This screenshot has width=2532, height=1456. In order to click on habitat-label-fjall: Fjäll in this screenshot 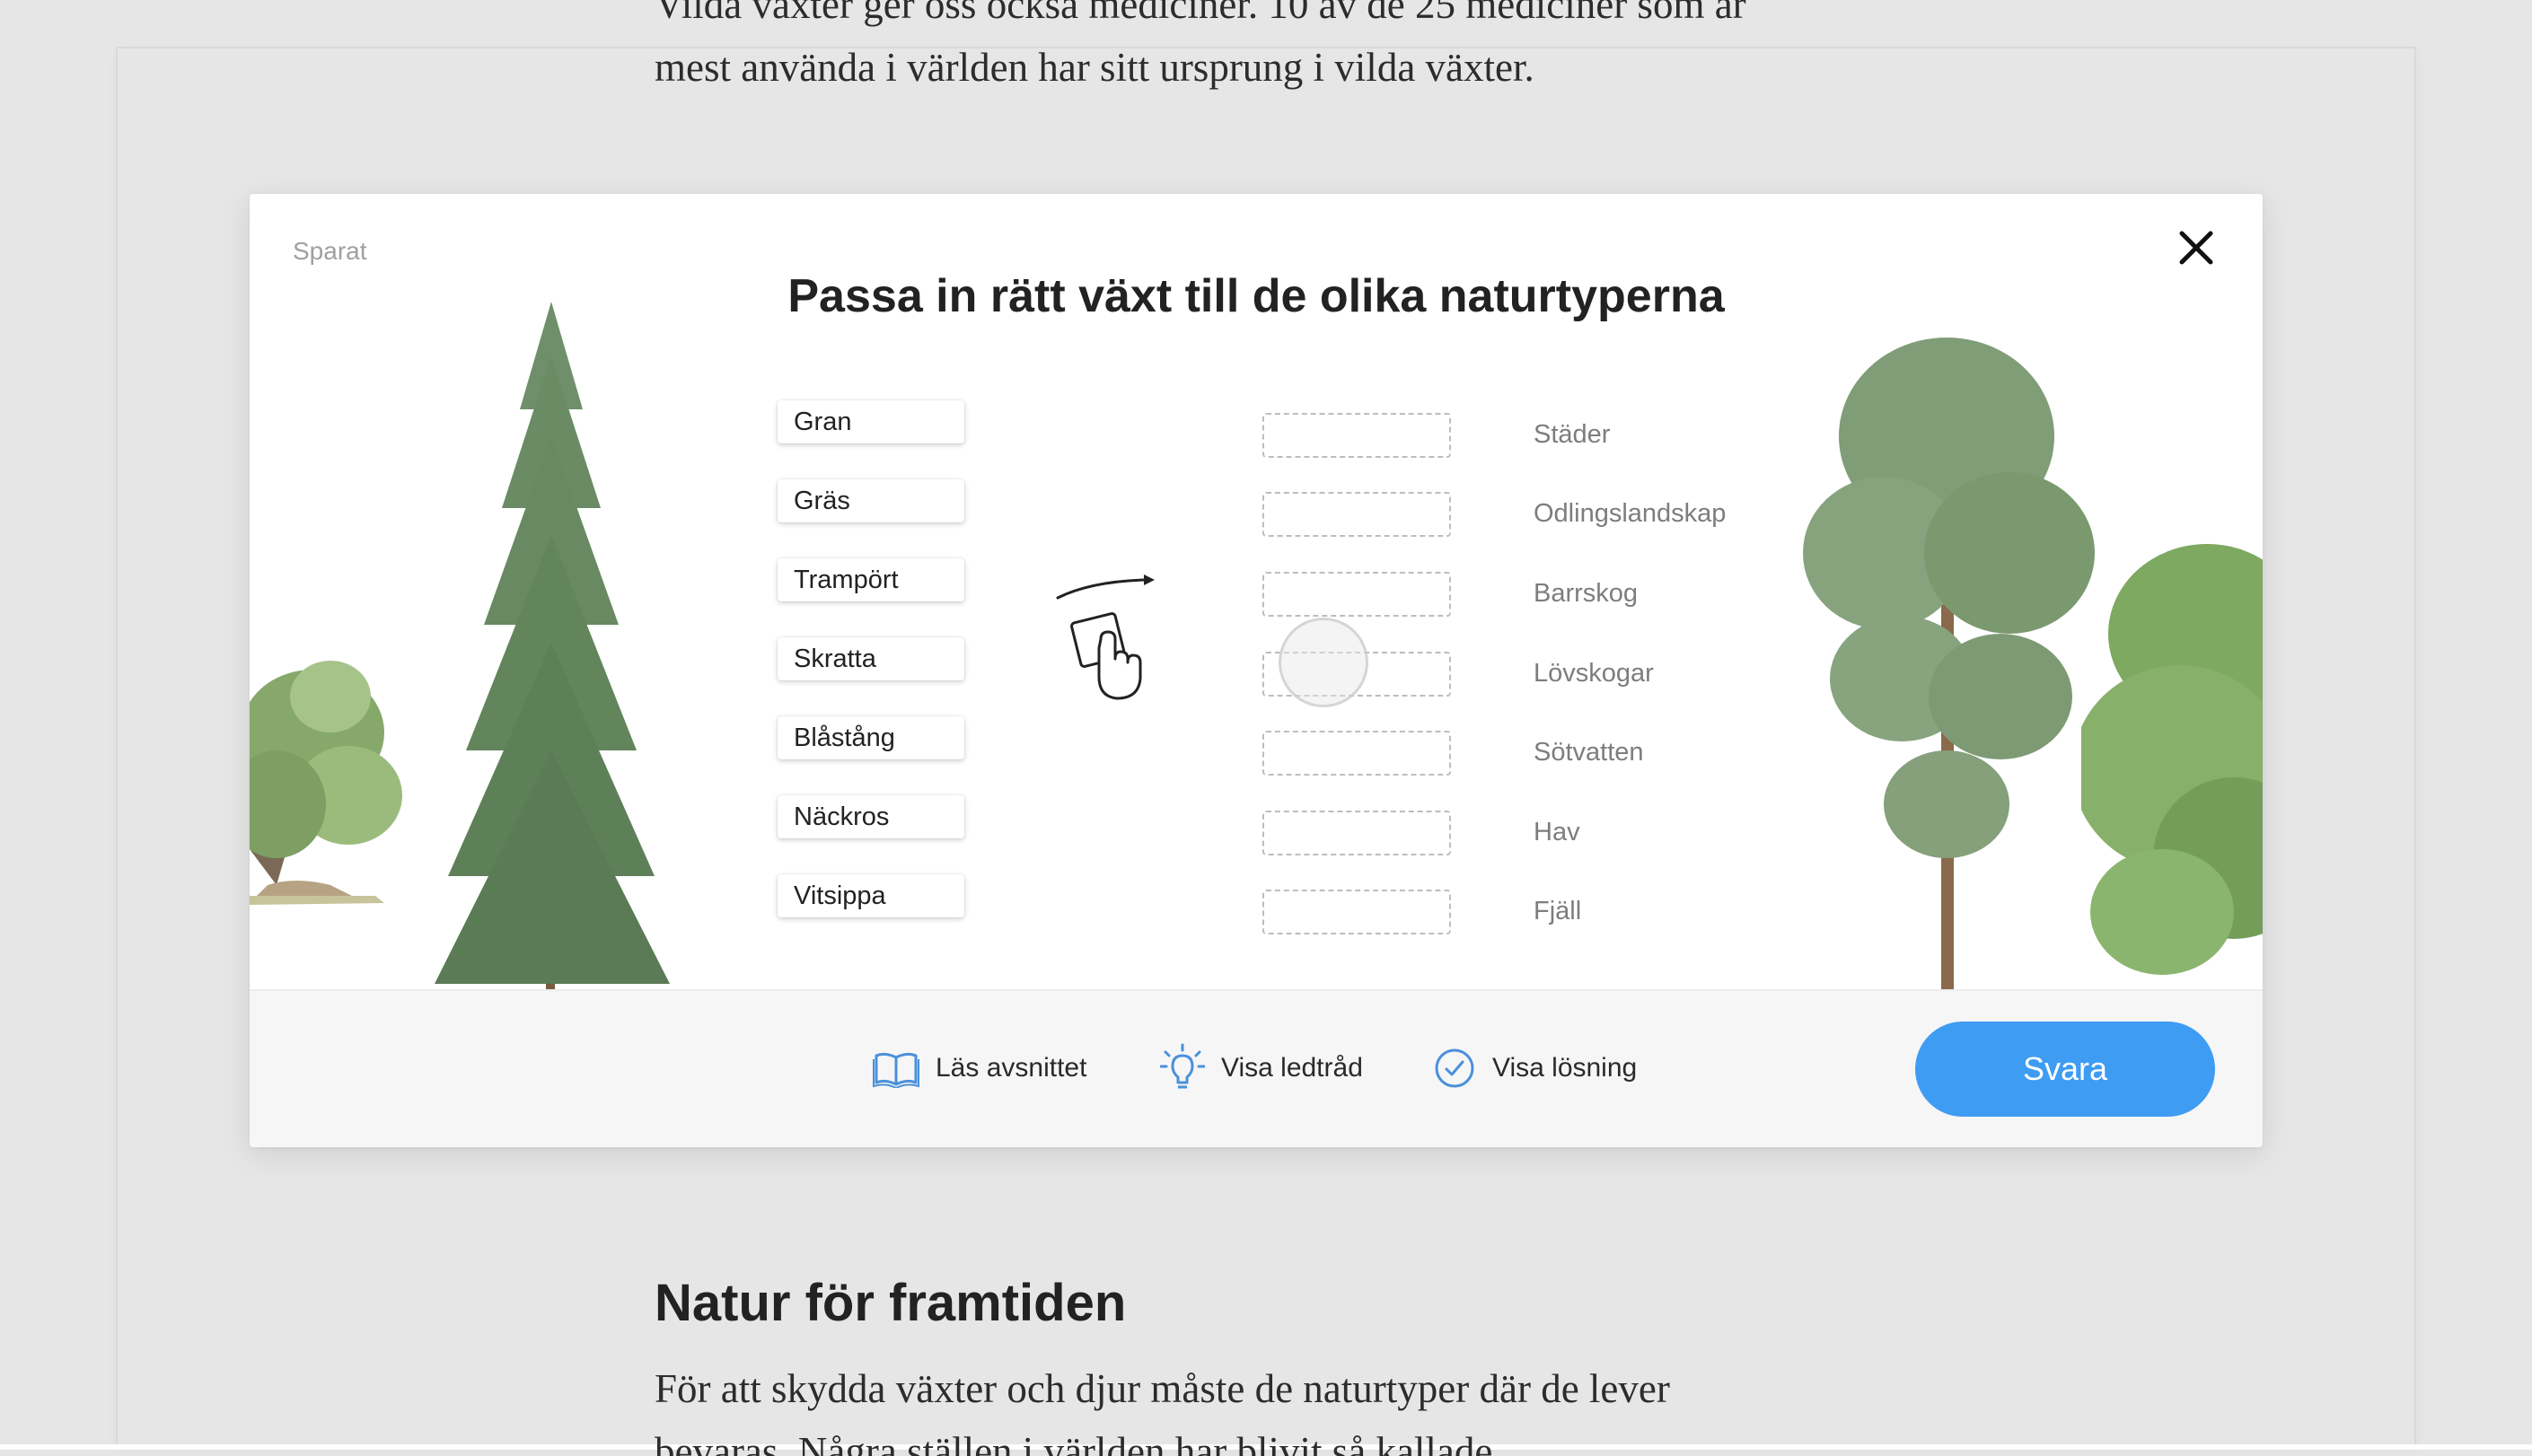, I will do `click(1558, 911)`.